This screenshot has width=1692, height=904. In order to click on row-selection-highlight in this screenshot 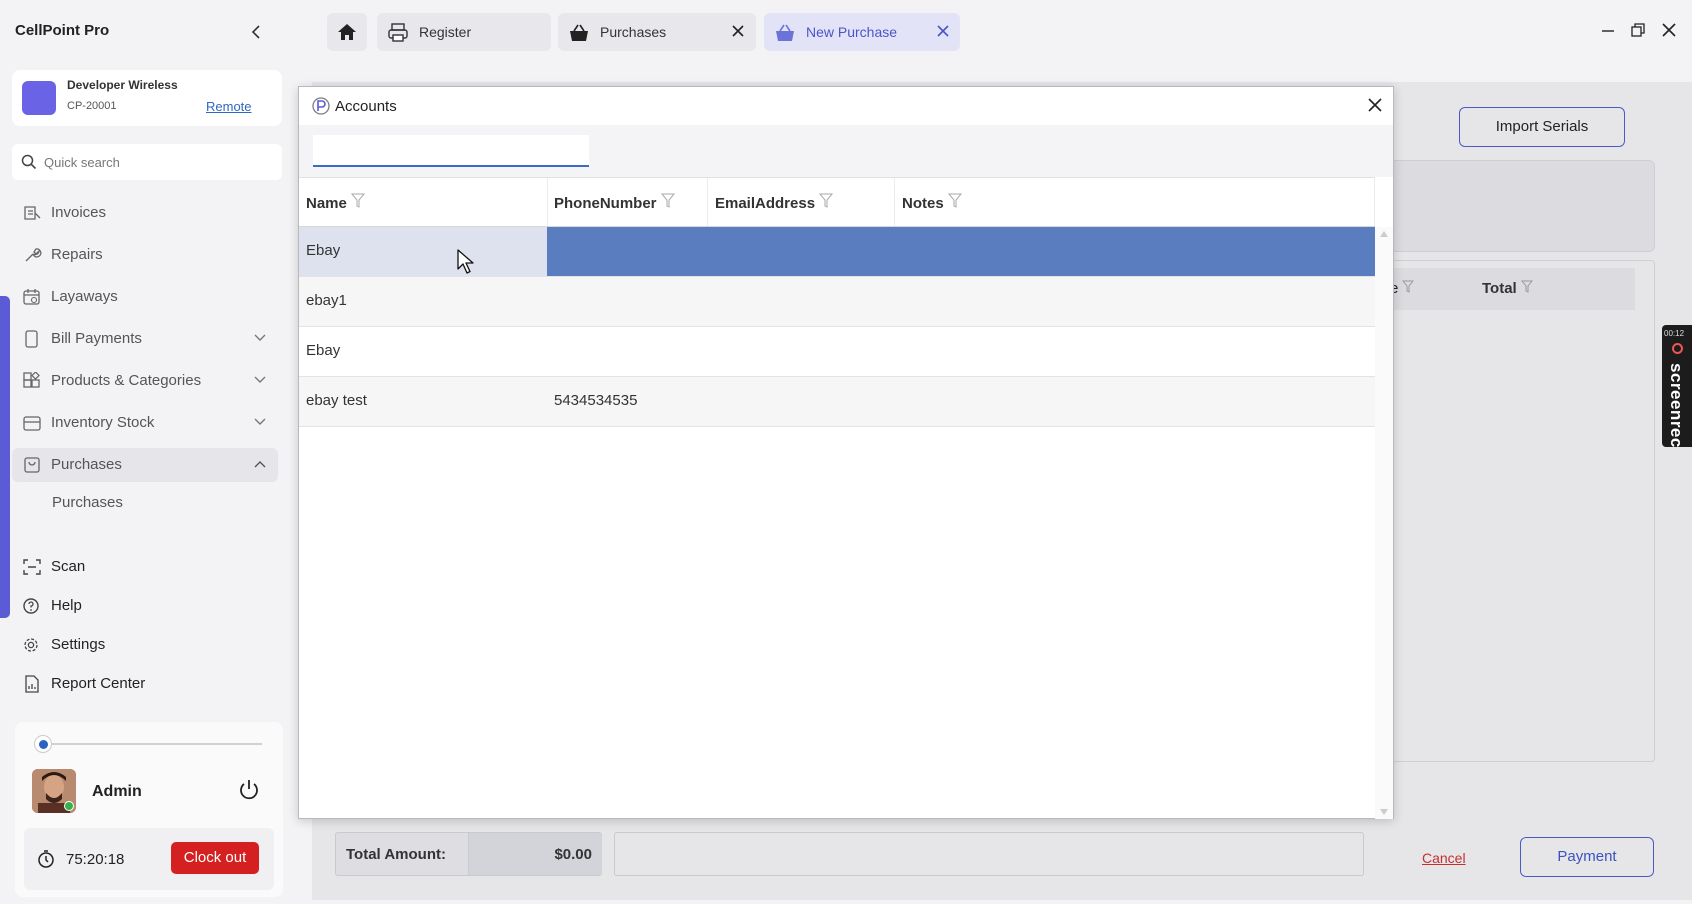, I will do `click(961, 251)`.